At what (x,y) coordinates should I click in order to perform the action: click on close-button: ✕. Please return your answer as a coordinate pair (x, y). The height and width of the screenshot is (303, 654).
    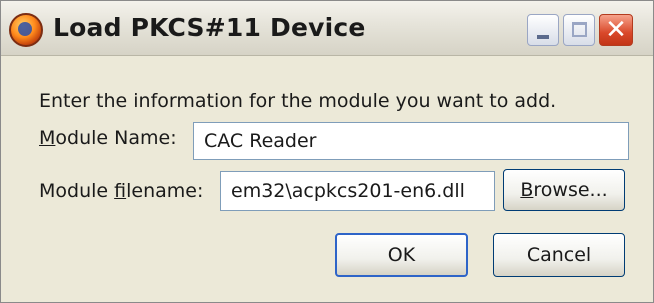
    Looking at the image, I should click on (616, 30).